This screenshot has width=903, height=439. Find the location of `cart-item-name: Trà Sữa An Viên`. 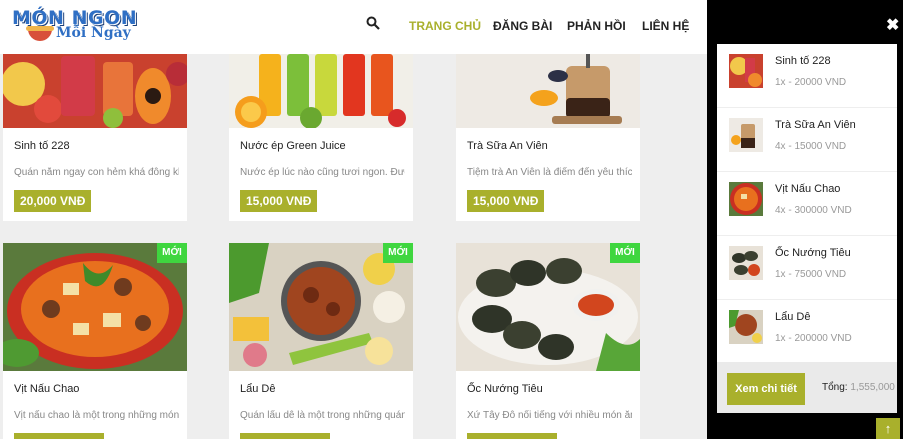

cart-item-name: Trà Sữa An Viên is located at coordinates (815, 125).